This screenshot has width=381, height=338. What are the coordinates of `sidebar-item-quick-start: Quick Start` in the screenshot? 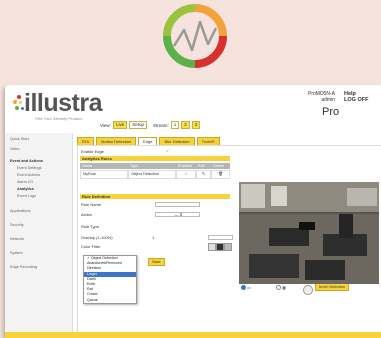 It's located at (19, 139).